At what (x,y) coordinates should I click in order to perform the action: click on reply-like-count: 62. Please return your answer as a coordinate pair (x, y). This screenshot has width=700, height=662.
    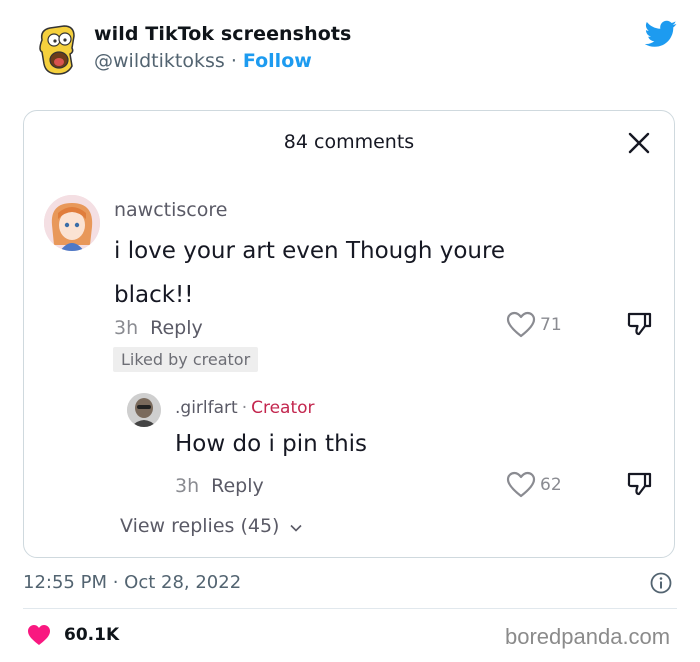
    Looking at the image, I should click on (551, 484).